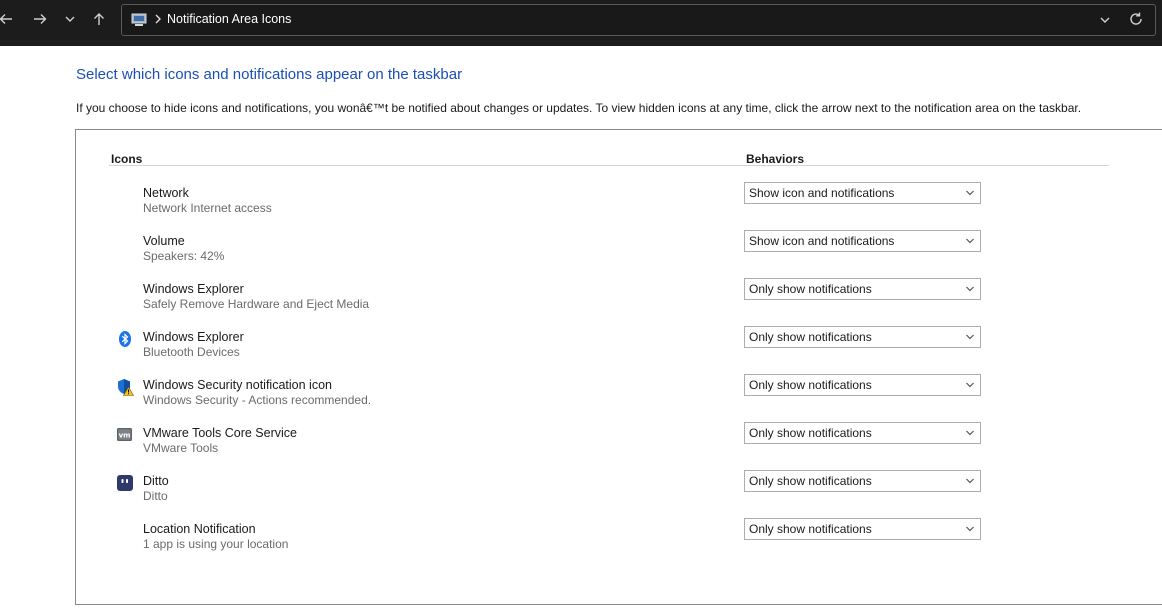 The height and width of the screenshot is (609, 1162). Describe the element at coordinates (257, 400) in the screenshot. I see `item-description: Windows Security - Actions recommended.` at that location.